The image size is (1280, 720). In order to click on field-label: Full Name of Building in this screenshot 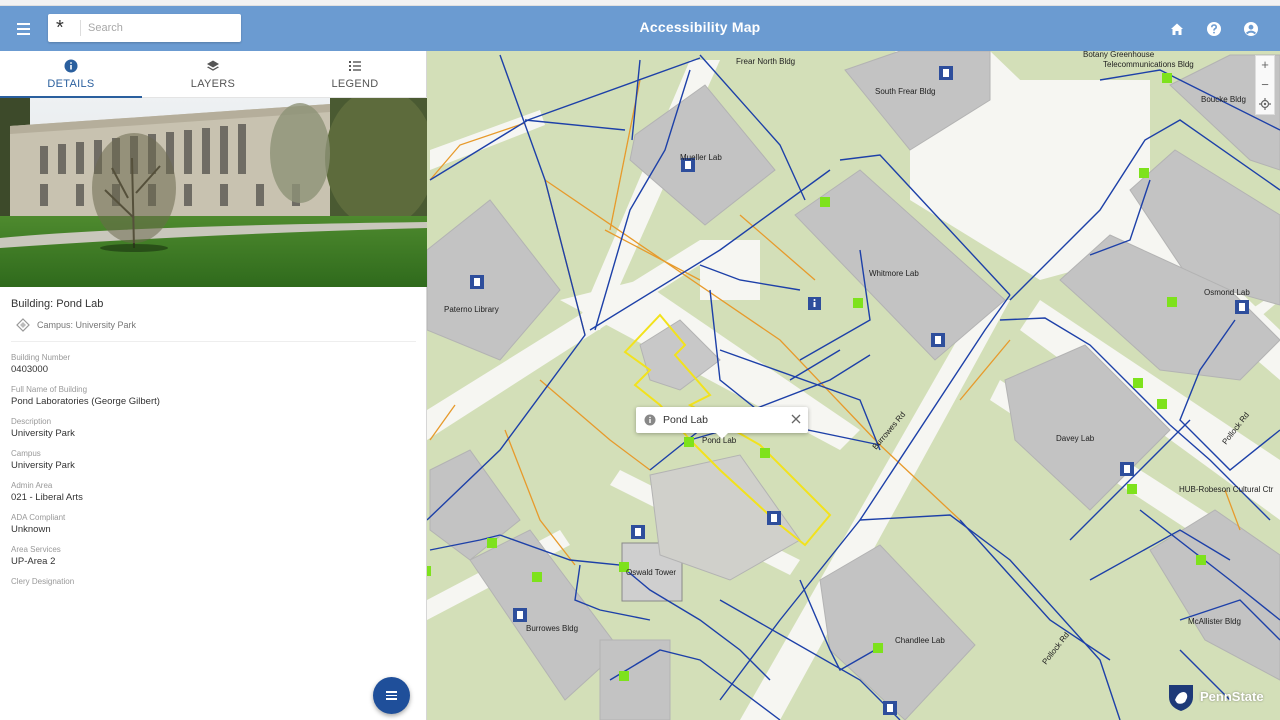, I will do `click(49, 389)`.